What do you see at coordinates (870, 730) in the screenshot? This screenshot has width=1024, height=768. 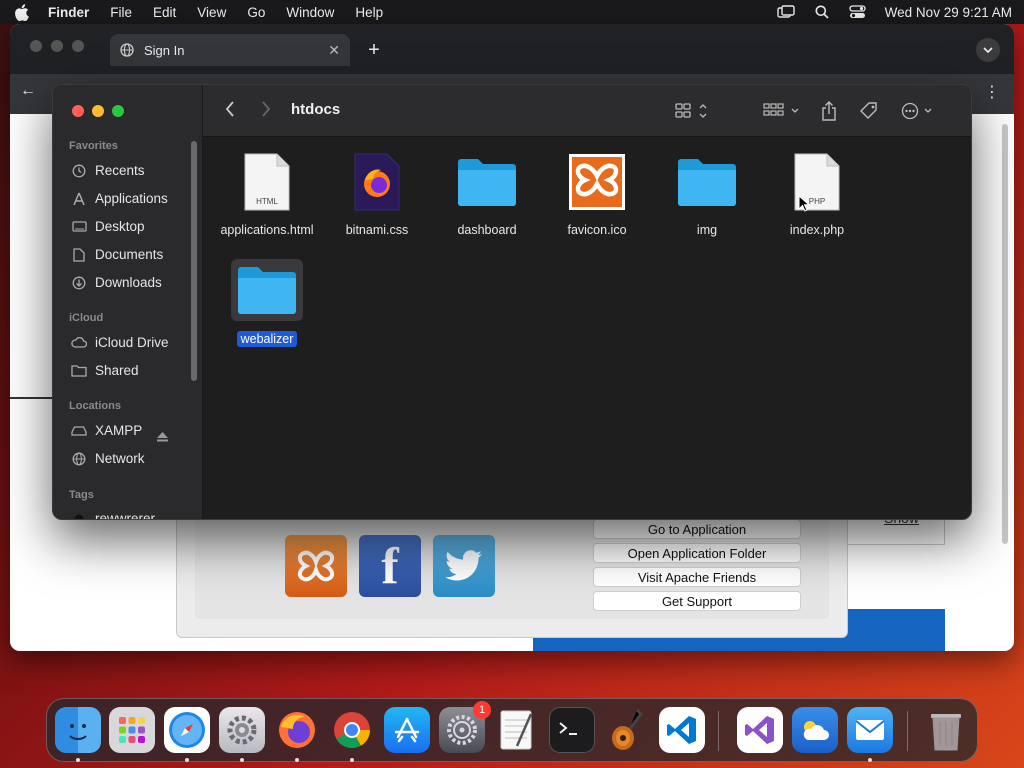 I see `dock-mail-icon` at bounding box center [870, 730].